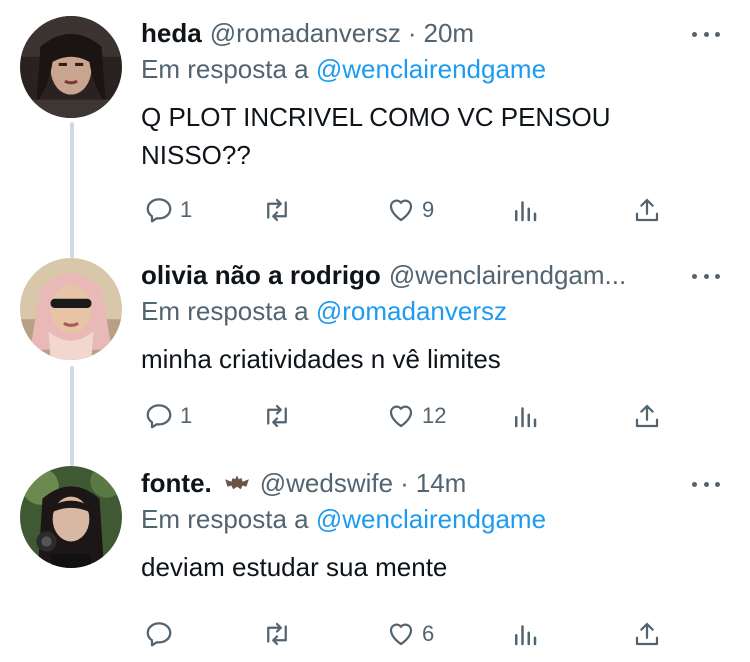  I want to click on like-button: 9, so click(410, 210).